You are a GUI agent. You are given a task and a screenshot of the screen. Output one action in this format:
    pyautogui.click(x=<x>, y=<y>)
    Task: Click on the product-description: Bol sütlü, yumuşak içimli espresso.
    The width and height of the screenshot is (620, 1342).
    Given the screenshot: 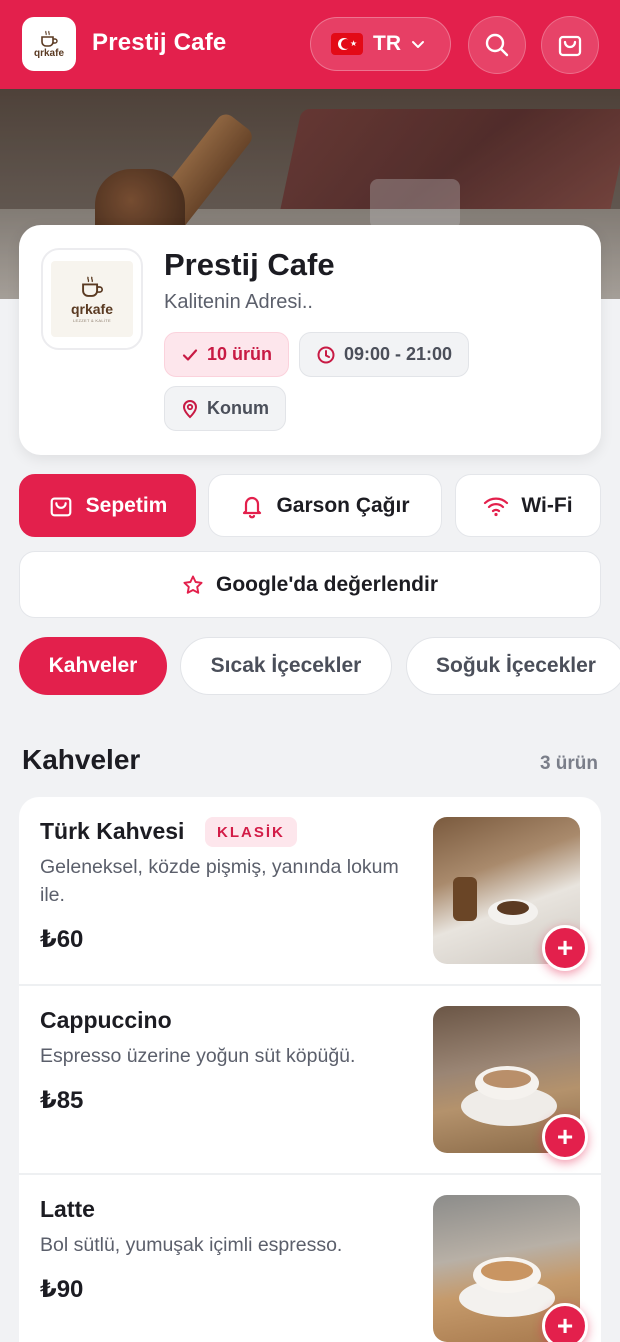 What is the action you would take?
    pyautogui.click(x=191, y=1245)
    